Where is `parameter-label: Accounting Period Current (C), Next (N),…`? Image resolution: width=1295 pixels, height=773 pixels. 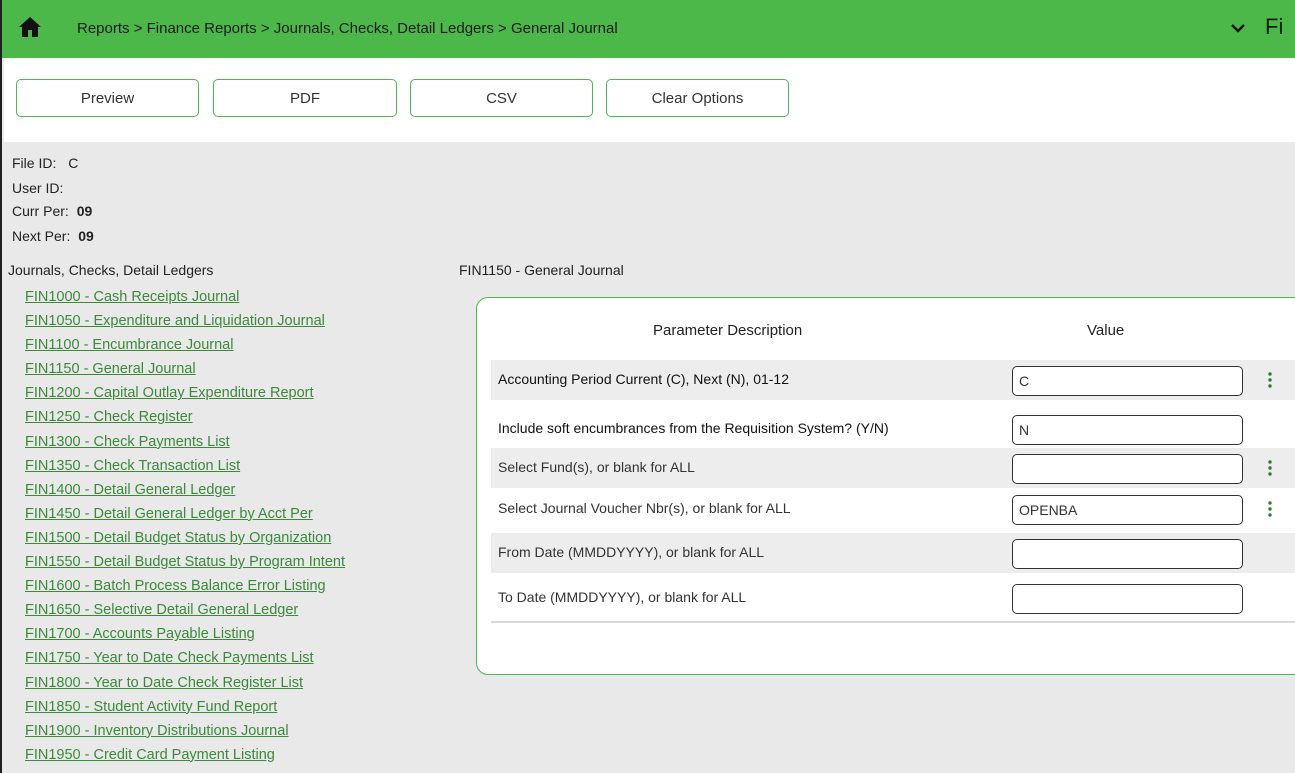
parameter-label: Accounting Period Current (C), Next (N),… is located at coordinates (643, 379).